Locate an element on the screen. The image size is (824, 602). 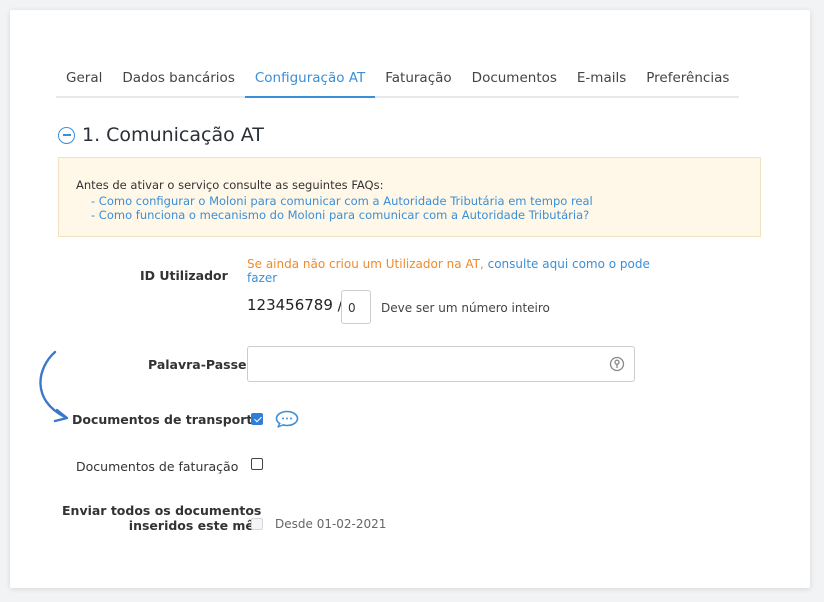
tab-geral: Geral is located at coordinates (84, 84).